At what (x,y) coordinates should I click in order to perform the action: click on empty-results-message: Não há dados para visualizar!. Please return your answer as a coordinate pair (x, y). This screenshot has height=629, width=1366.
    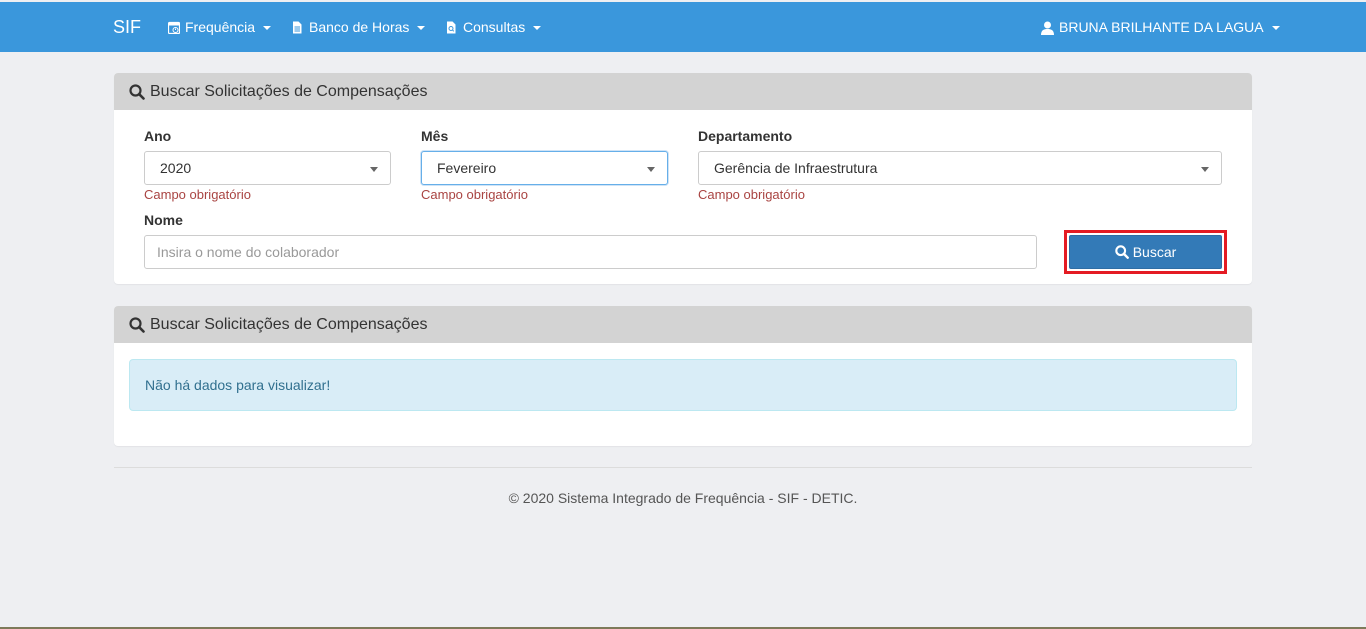
    Looking at the image, I should click on (238, 385).